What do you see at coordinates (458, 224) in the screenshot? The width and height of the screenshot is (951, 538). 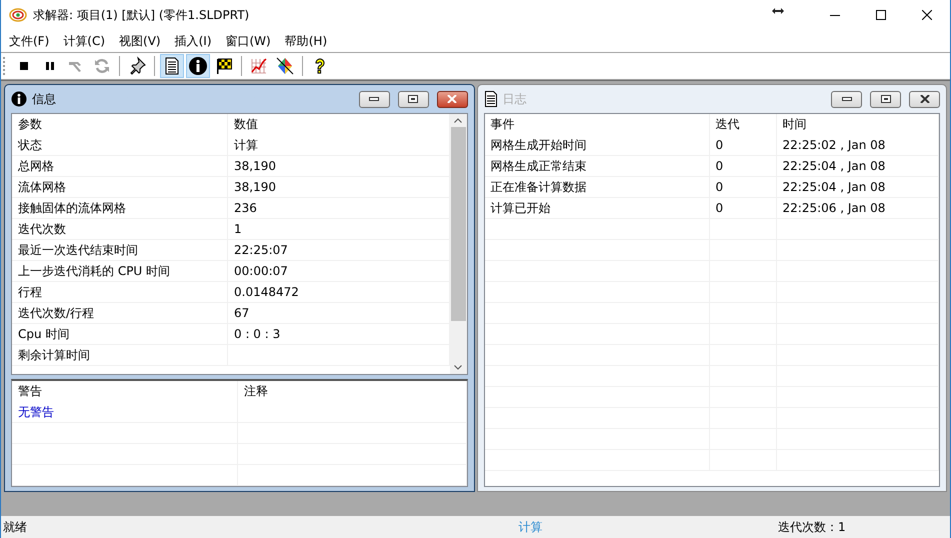 I see `scrollbar-thumb` at bounding box center [458, 224].